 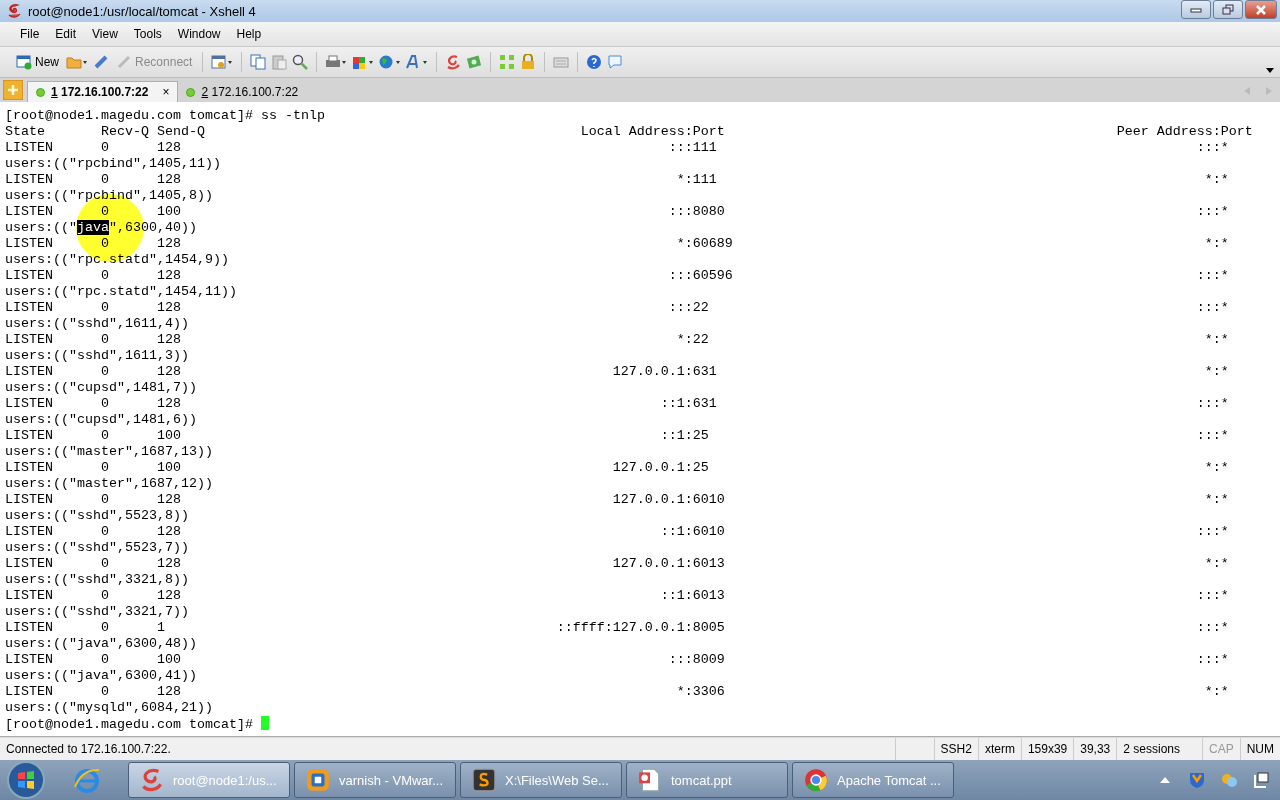 I want to click on toolbar-overflow-icon, so click(x=1270, y=70).